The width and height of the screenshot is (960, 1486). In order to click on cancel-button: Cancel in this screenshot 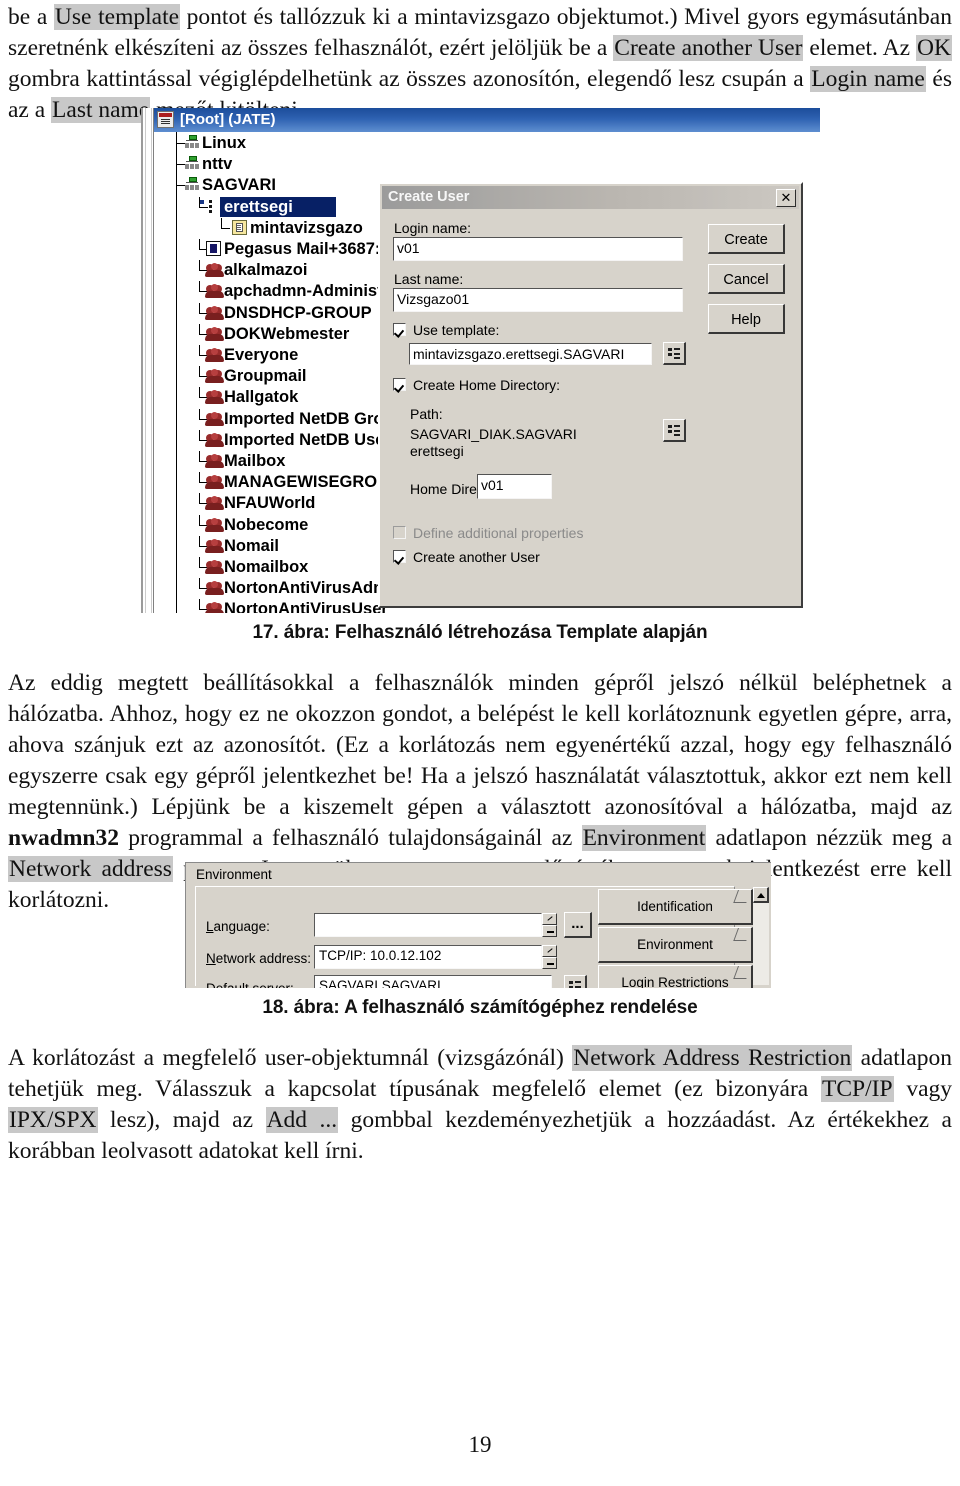, I will do `click(746, 279)`.